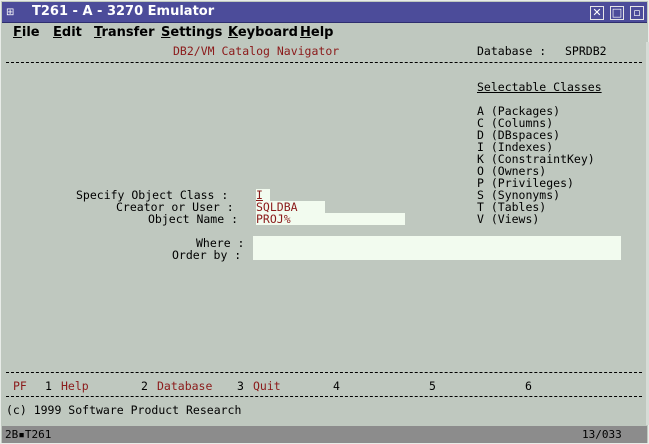 The height and width of the screenshot is (444, 649). Describe the element at coordinates (597, 13) in the screenshot. I see `close-button: ✕` at that location.